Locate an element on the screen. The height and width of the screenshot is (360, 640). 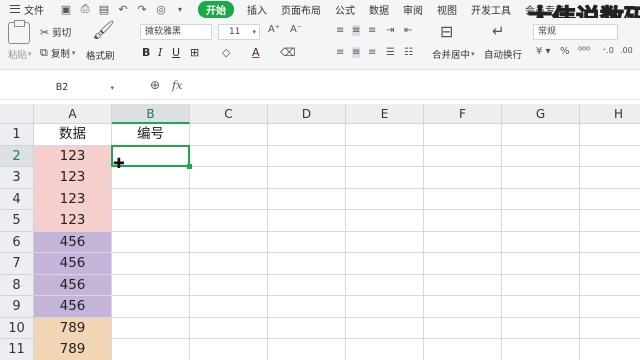
cell-h4 is located at coordinates (610, 199).